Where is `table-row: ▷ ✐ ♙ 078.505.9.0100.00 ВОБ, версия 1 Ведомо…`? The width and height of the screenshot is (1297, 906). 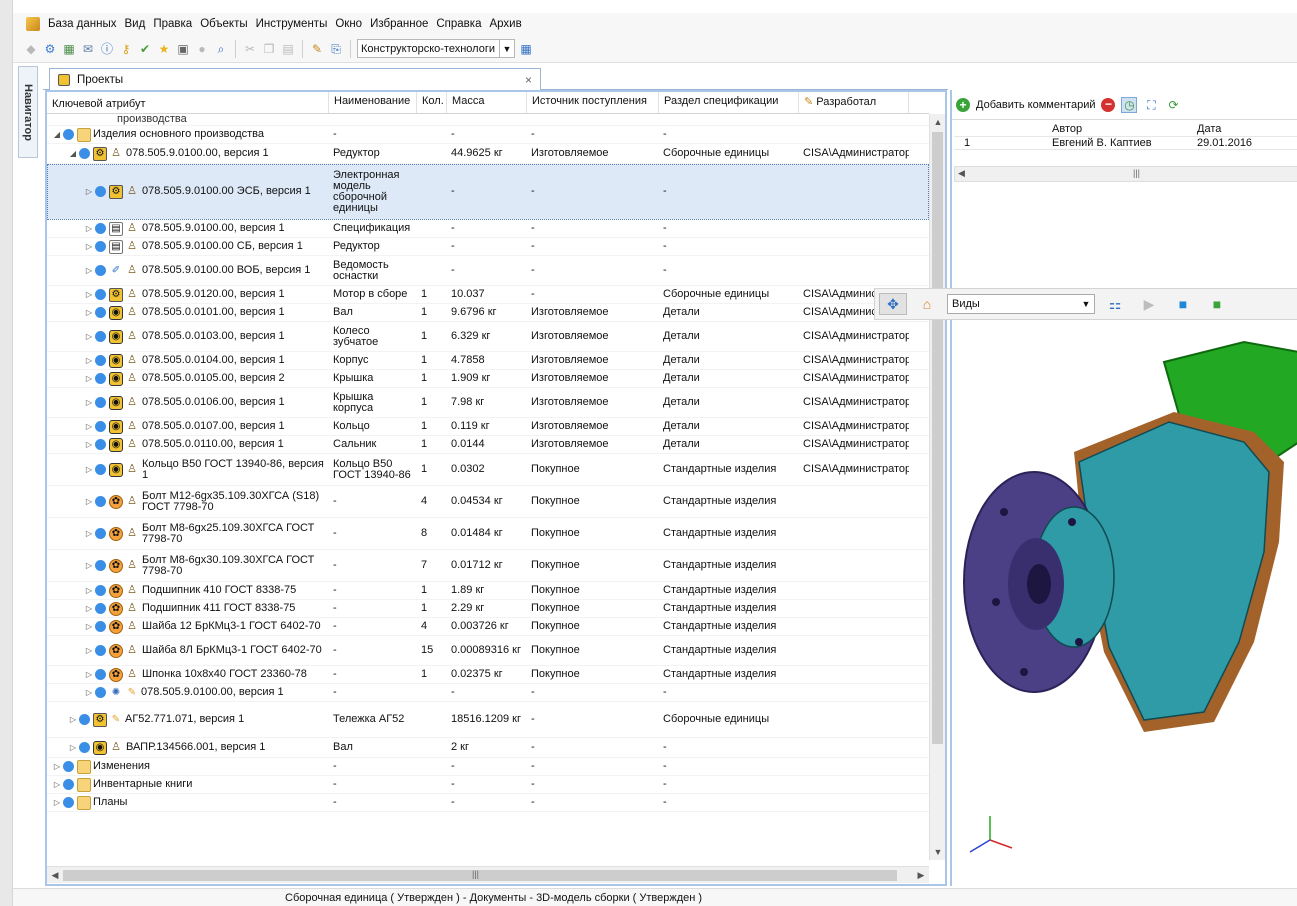
table-row: ▷ ✐ ♙ 078.505.9.0100.00 ВОБ, версия 1 Ведомо… is located at coordinates (488, 271).